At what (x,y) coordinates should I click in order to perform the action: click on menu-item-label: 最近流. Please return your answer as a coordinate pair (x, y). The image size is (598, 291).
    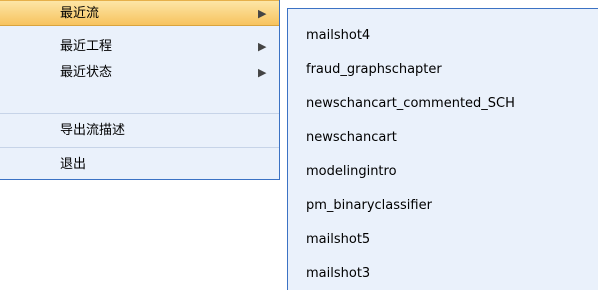
    Looking at the image, I should click on (80, 13).